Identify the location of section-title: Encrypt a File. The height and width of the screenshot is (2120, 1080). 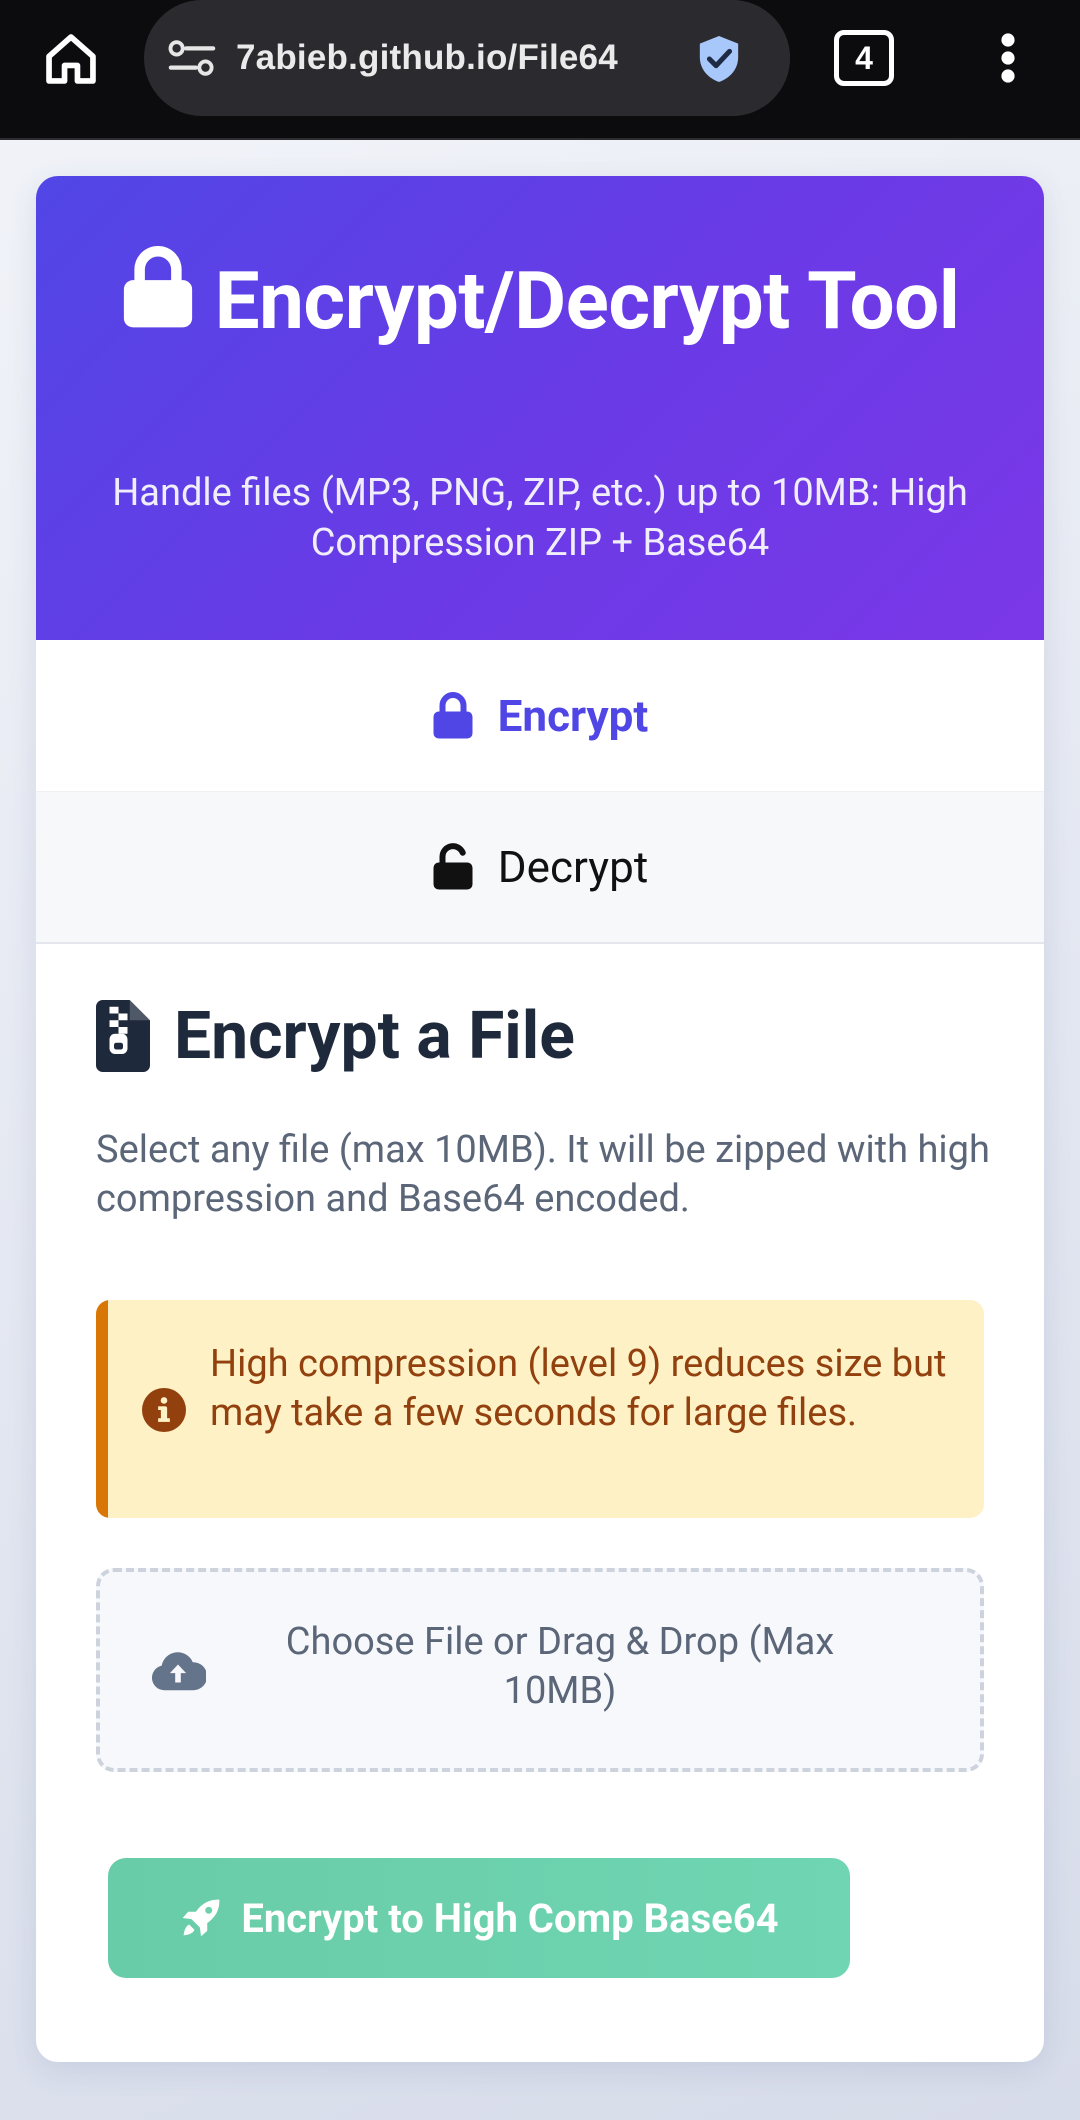
(335, 1036).